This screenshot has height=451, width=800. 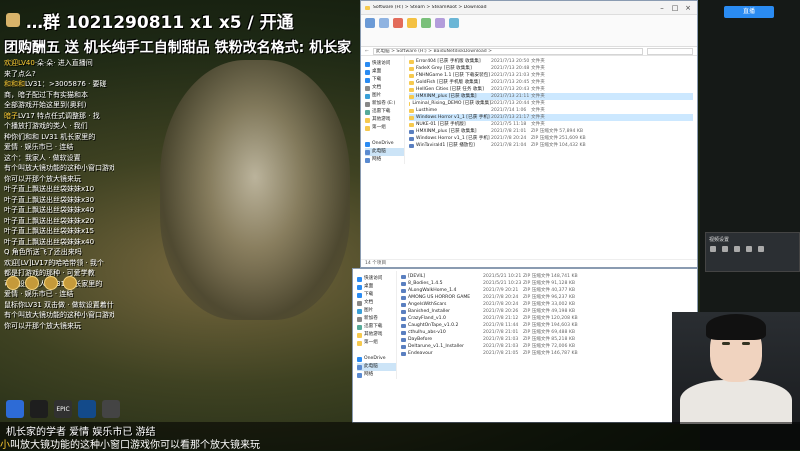 What do you see at coordinates (59, 74) in the screenshot?
I see `chat-message: 来了点么?` at bounding box center [59, 74].